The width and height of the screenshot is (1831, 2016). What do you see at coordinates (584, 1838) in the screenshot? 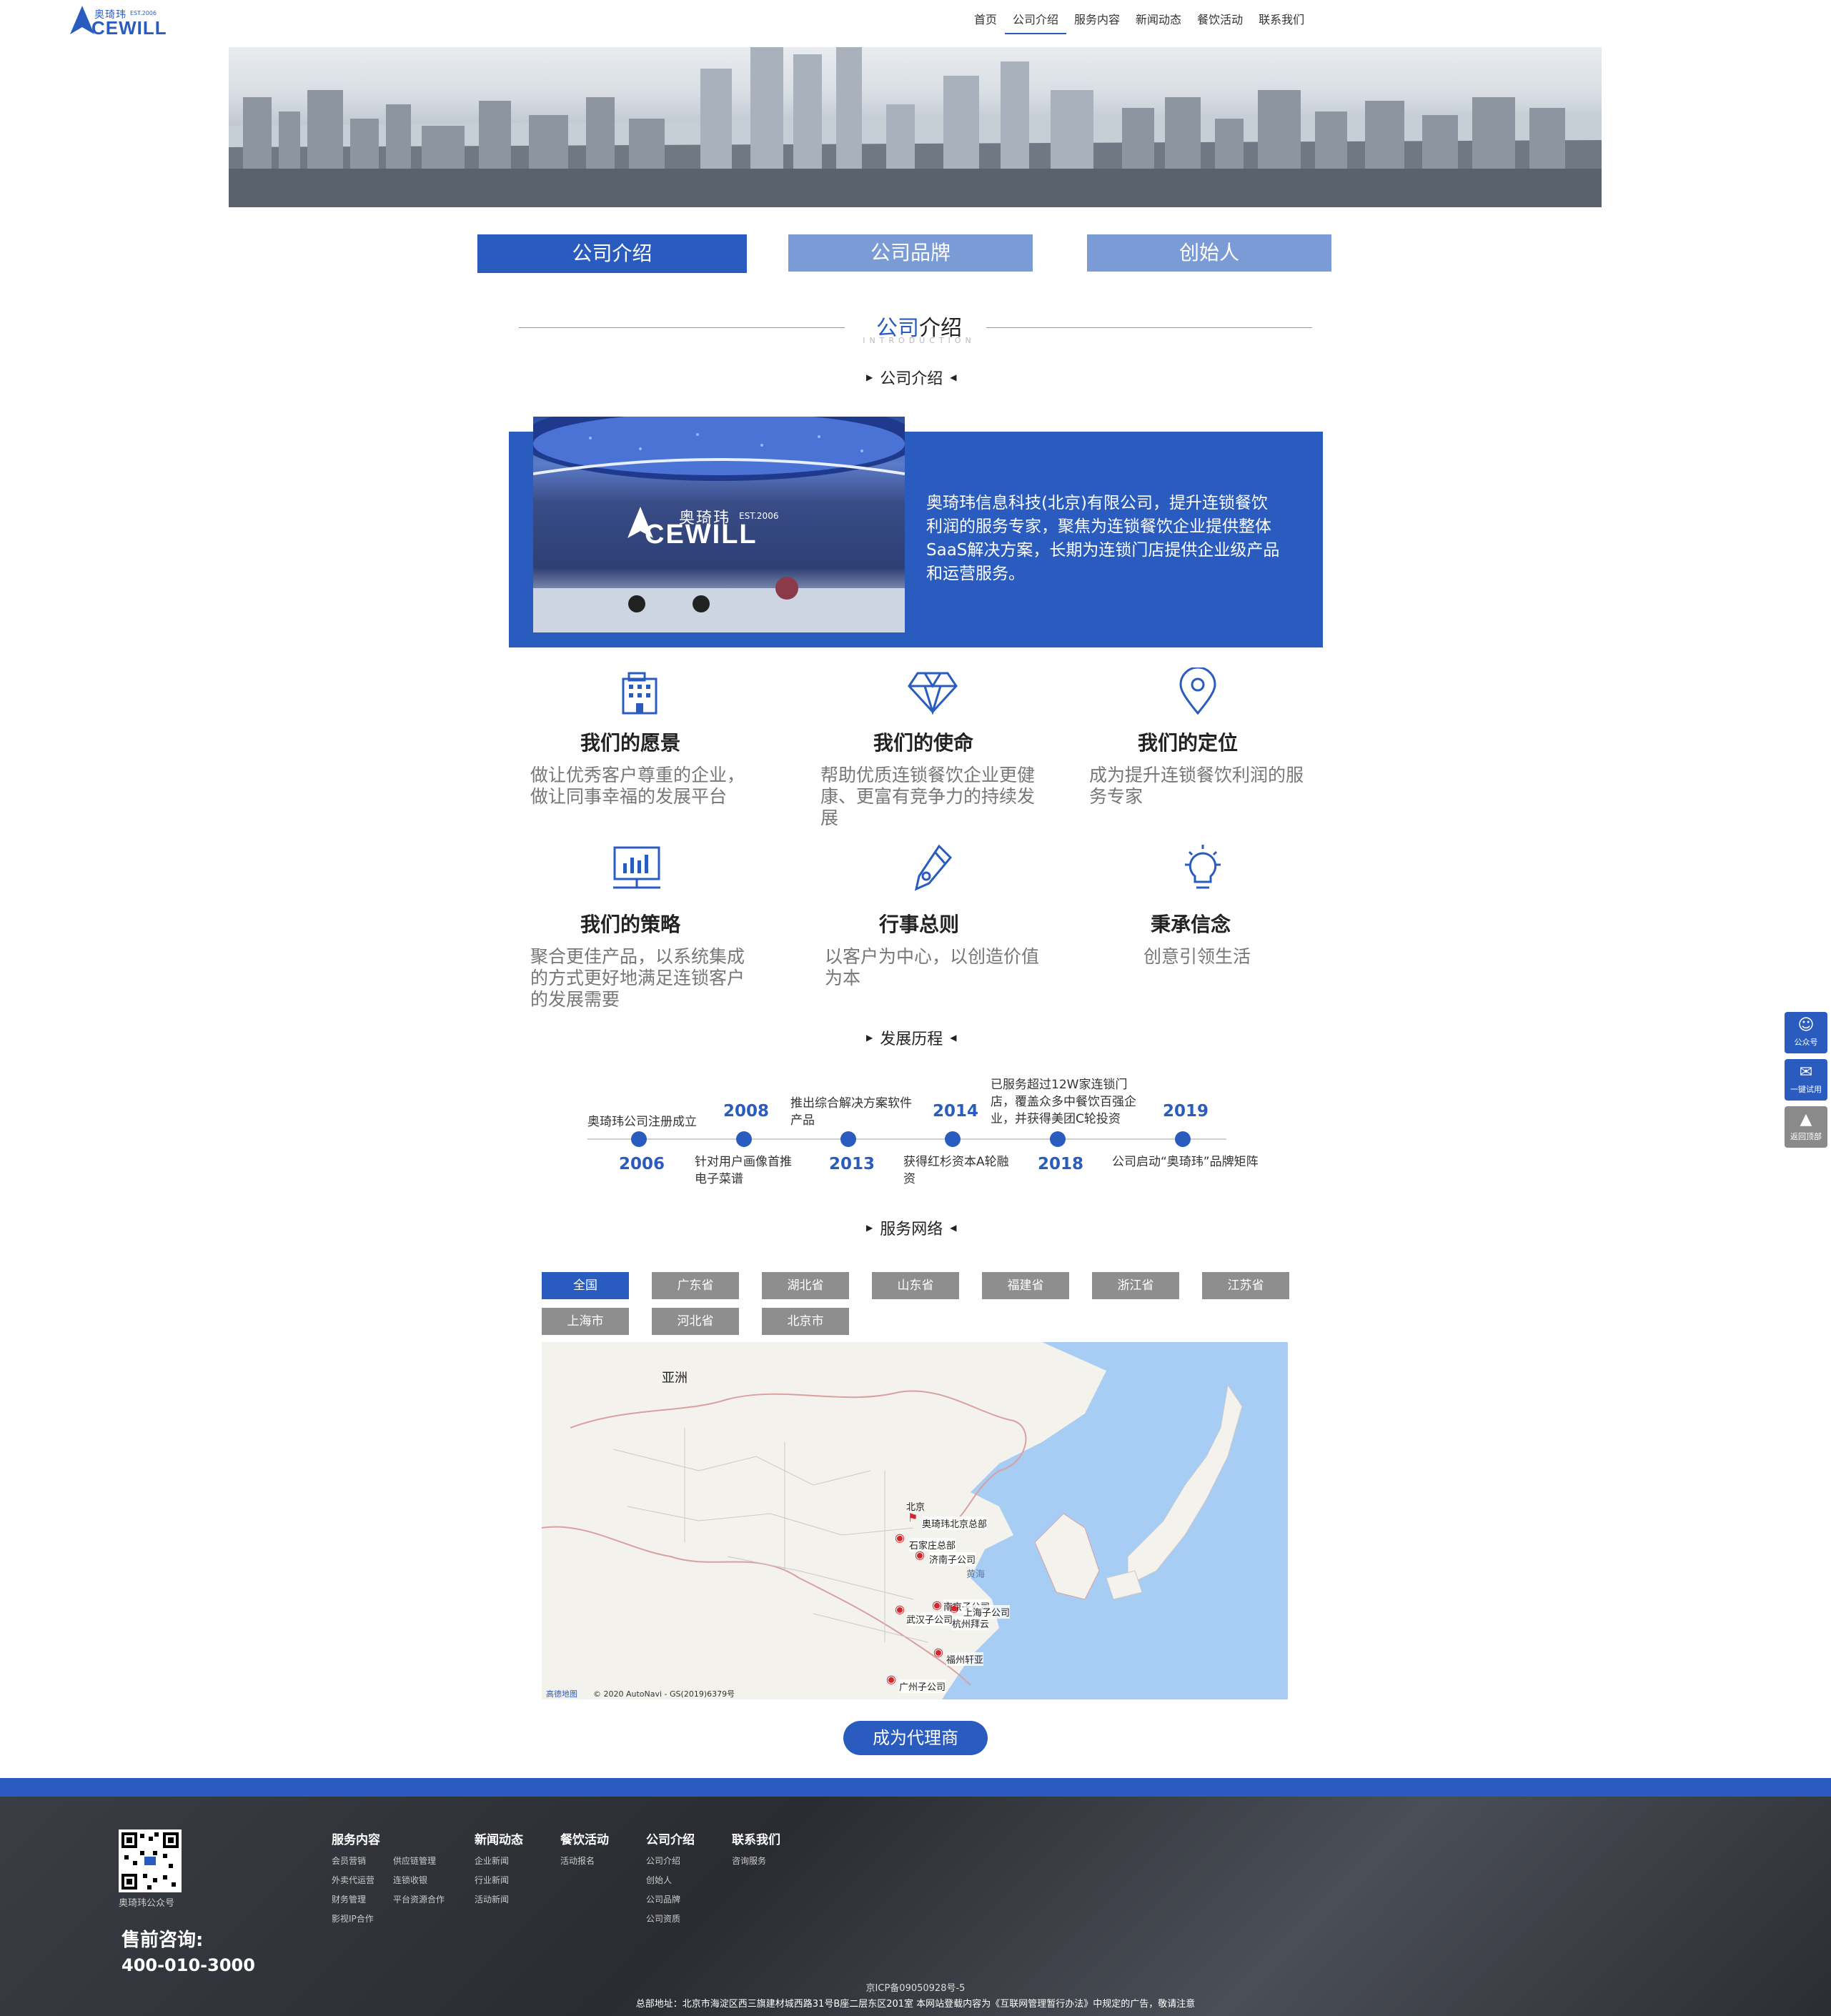
I see `footer-col-title: 餐饮活动` at bounding box center [584, 1838].